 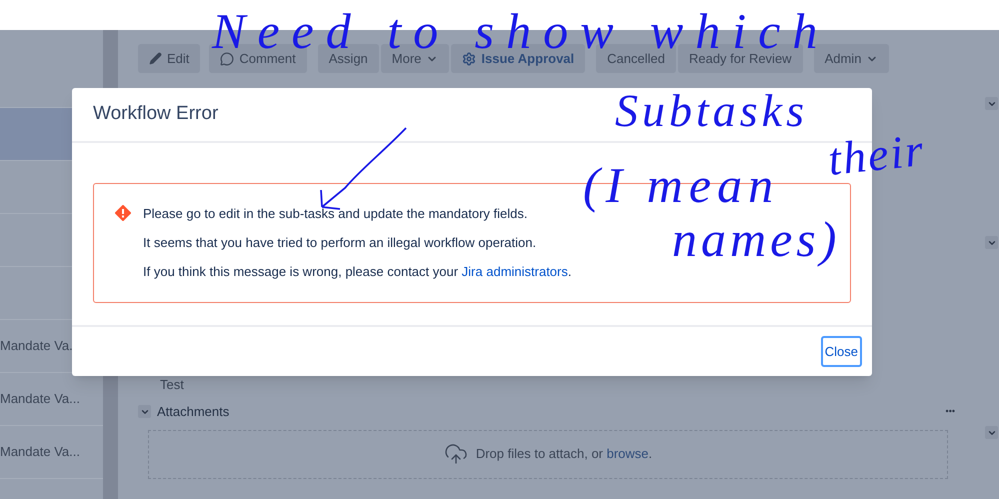 What do you see at coordinates (852, 58) in the screenshot?
I see `toolbar-button: Admin` at bounding box center [852, 58].